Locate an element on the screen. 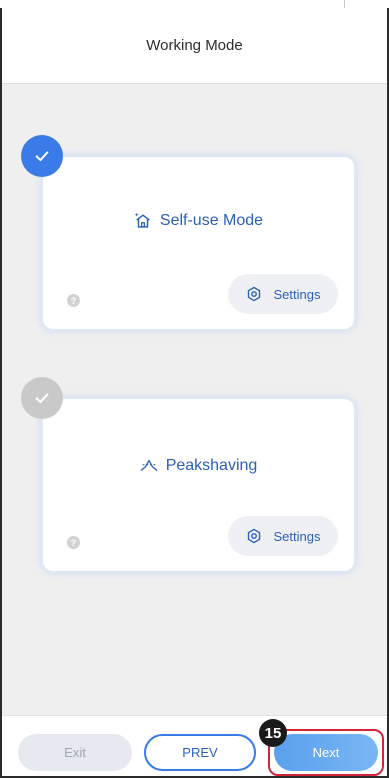 The height and width of the screenshot is (778, 389). mode-title-self-use: Self-use Mode is located at coordinates (198, 221).